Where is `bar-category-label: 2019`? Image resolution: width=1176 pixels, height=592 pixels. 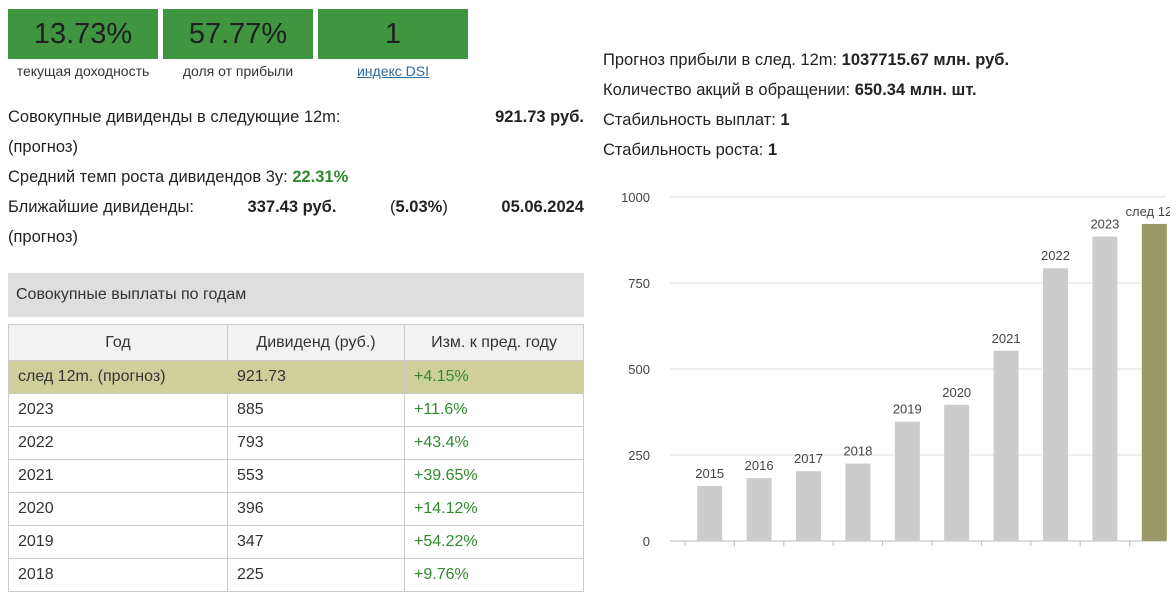
bar-category-label: 2019 is located at coordinates (907, 409).